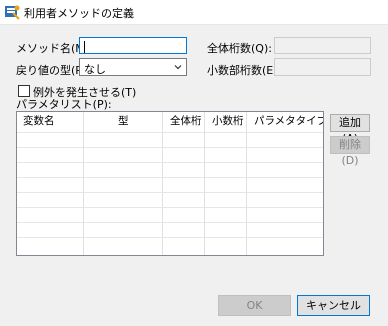 The image size is (388, 326). I want to click on method-name-input, so click(133, 45).